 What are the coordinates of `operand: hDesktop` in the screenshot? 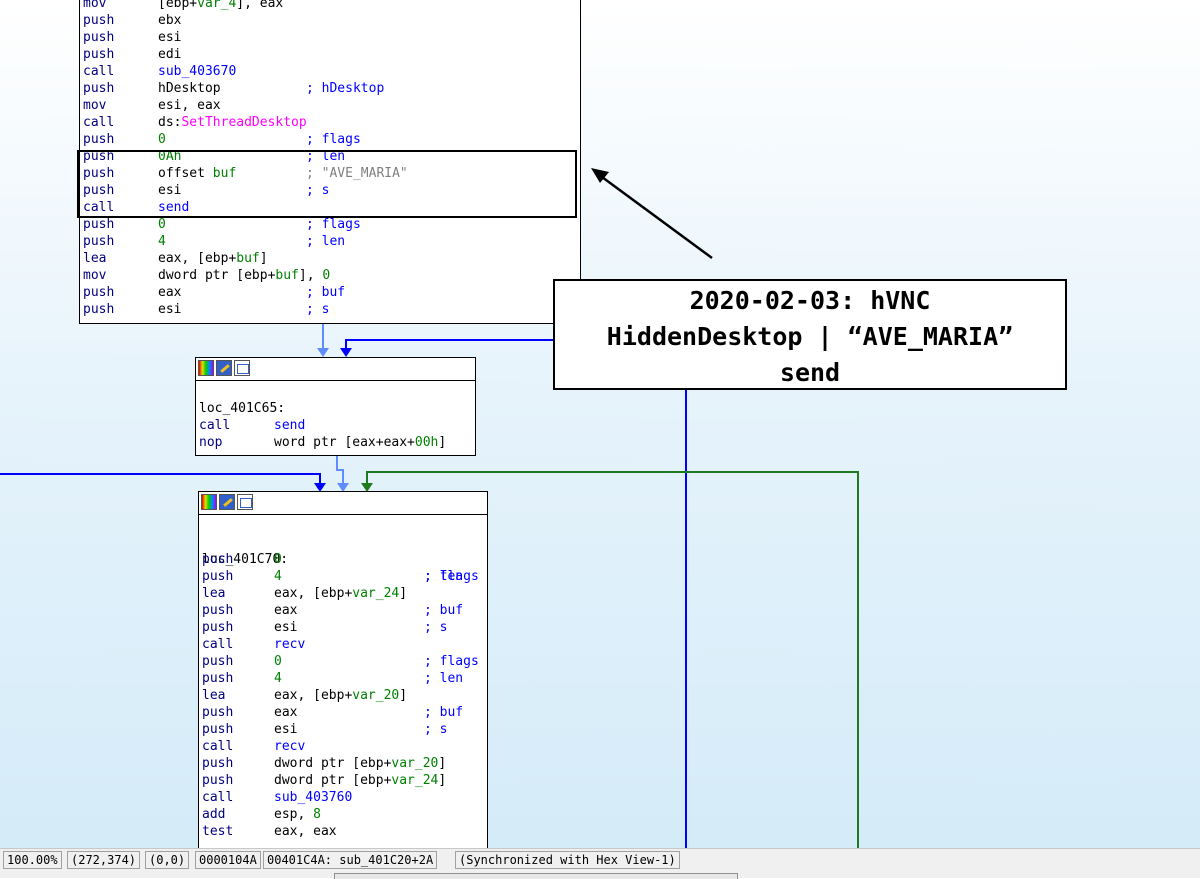 It's located at (189, 88).